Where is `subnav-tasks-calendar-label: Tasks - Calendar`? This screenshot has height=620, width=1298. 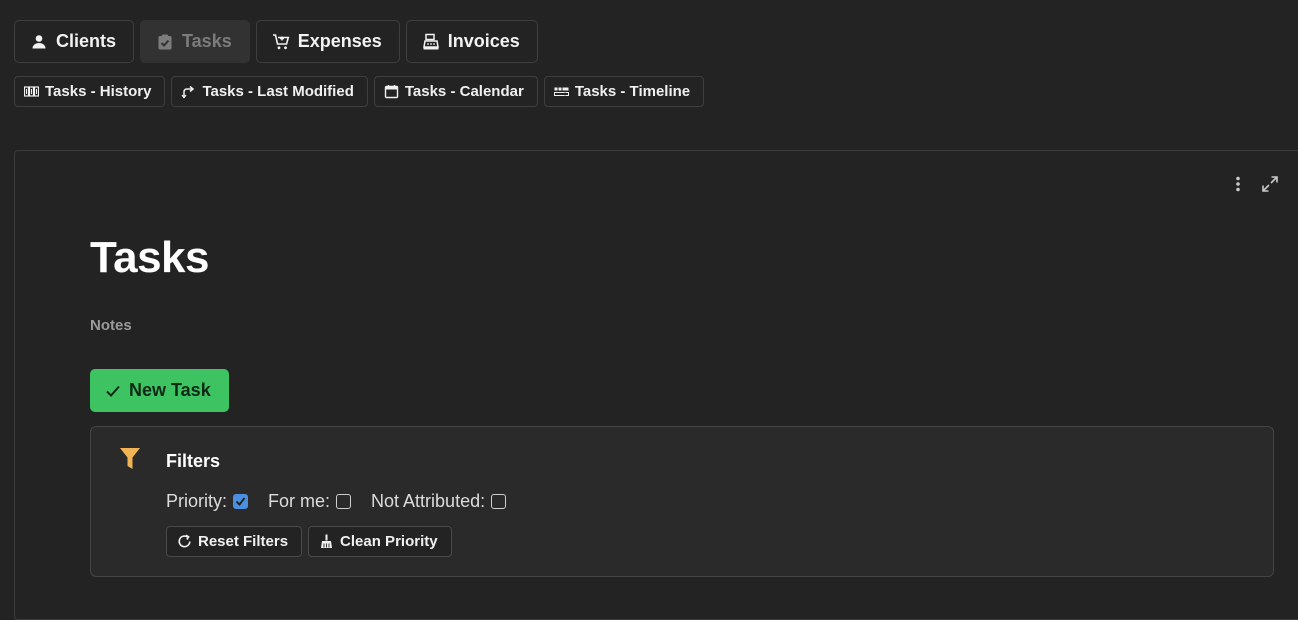 subnav-tasks-calendar-label: Tasks - Calendar is located at coordinates (464, 91).